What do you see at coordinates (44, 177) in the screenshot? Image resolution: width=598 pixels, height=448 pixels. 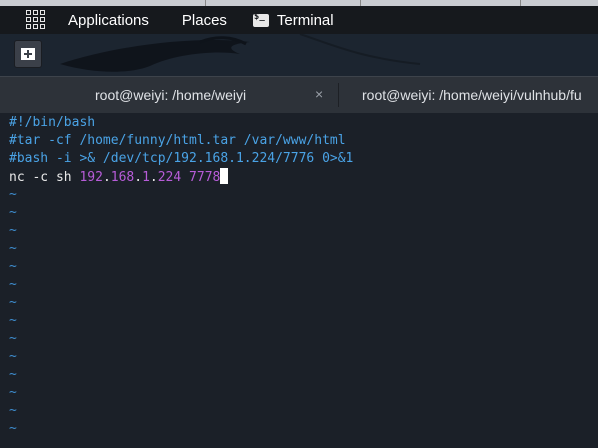 I see `command-text: nc -c sh` at bounding box center [44, 177].